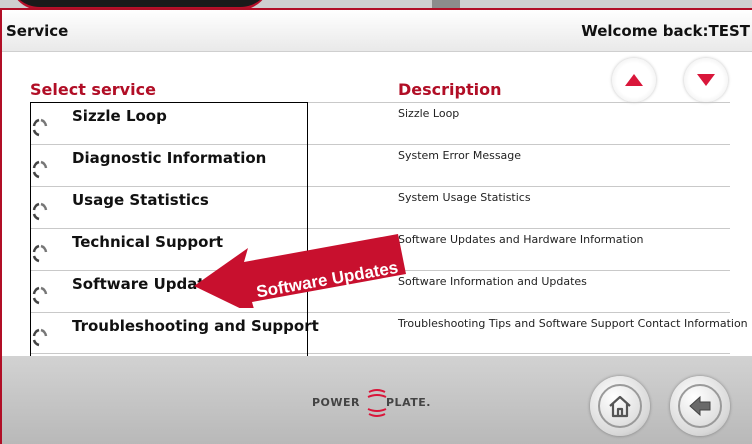  What do you see at coordinates (336, 402) in the screenshot?
I see `logo-word-left: POWER` at bounding box center [336, 402].